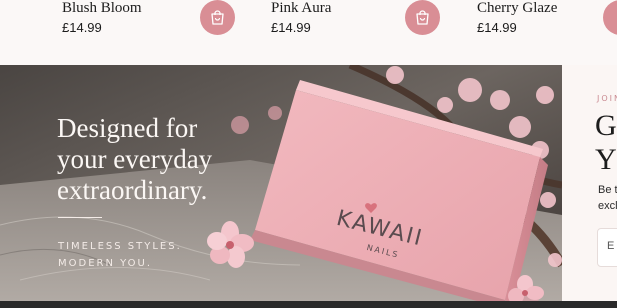 The width and height of the screenshot is (617, 308). I want to click on newsletter-title-line: G, so click(606, 125).